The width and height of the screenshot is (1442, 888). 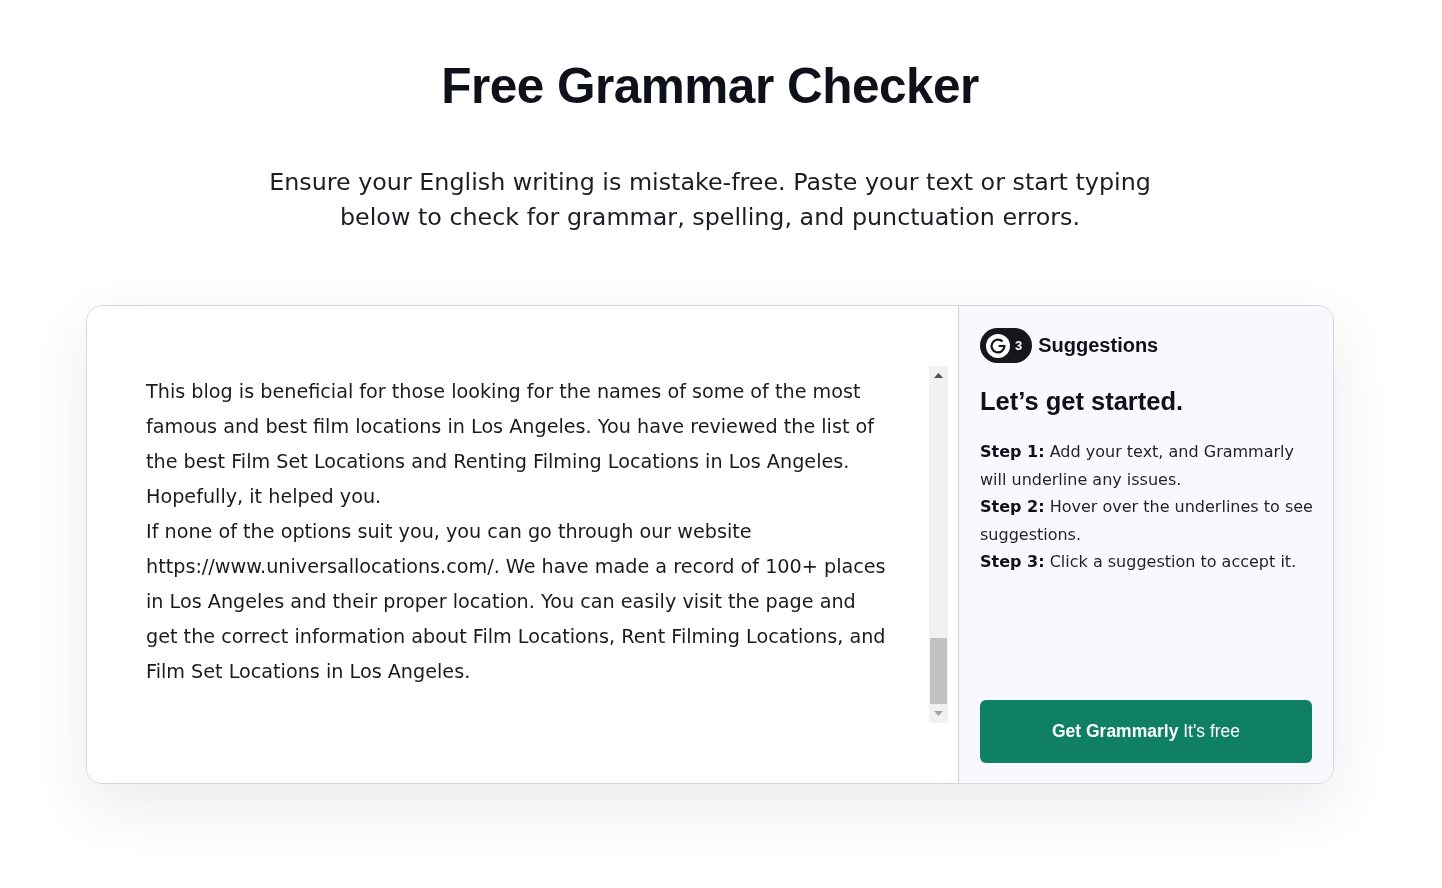 What do you see at coordinates (1146, 731) in the screenshot?
I see `get-grammarly-button: Get Grammarly It's free` at bounding box center [1146, 731].